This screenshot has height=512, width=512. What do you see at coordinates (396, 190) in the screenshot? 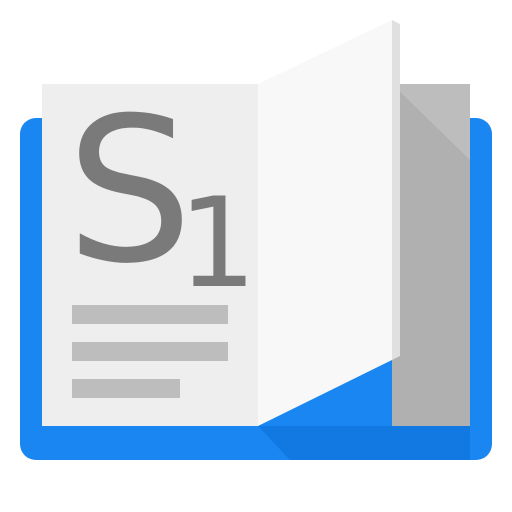
I see `right-page-edge-shadow` at bounding box center [396, 190].